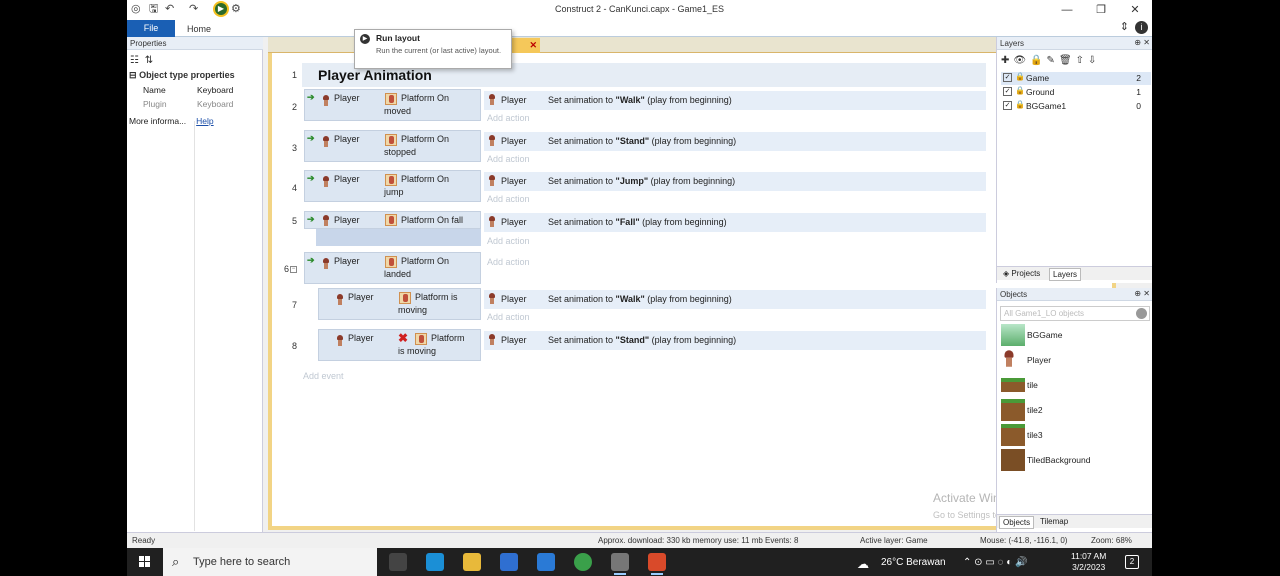  I want to click on minimize-button: —, so click(1067, 10).